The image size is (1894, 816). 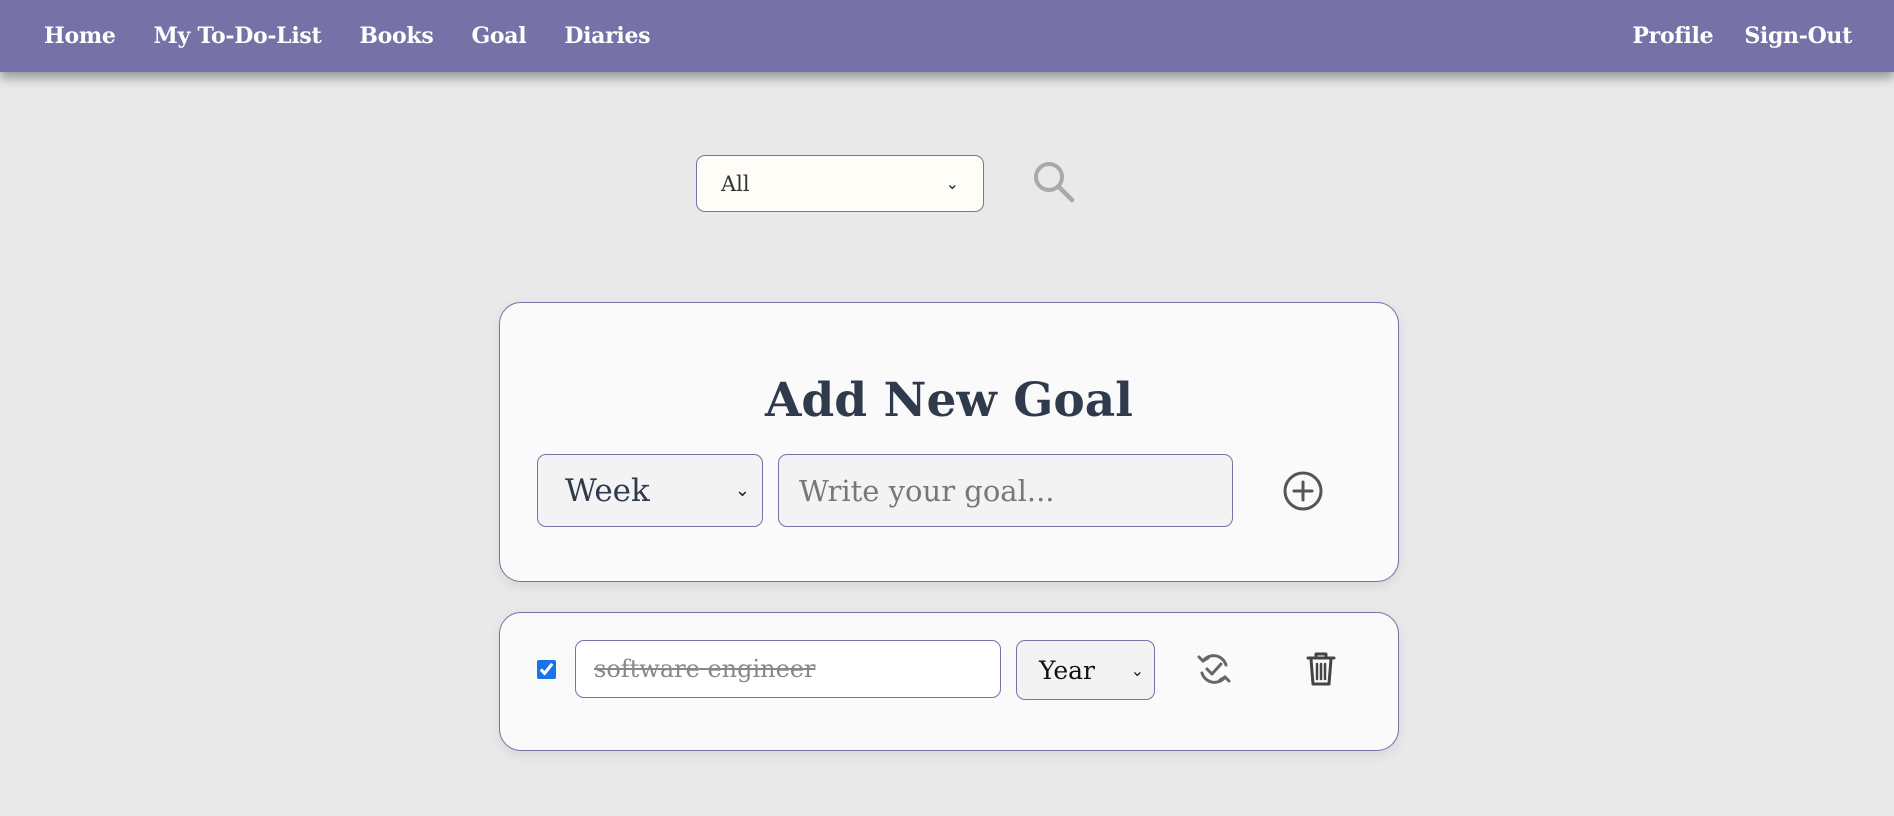 What do you see at coordinates (1798, 36) in the screenshot?
I see `nav-sign-out: Sign-Out` at bounding box center [1798, 36].